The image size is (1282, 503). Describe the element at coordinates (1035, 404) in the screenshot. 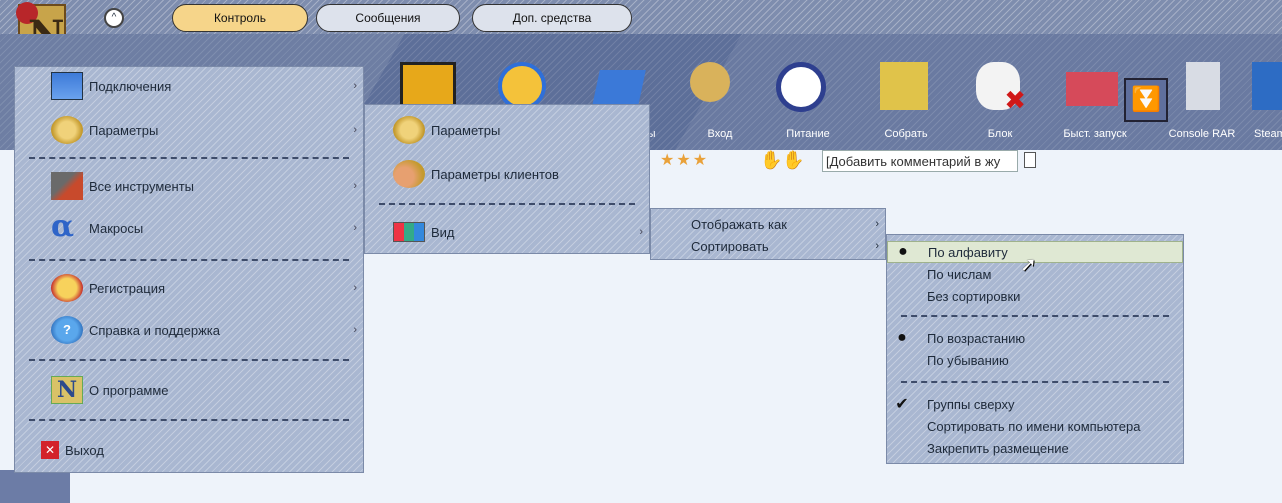

I see `sort-option-groups-top: ✔ Группы сверху` at that location.